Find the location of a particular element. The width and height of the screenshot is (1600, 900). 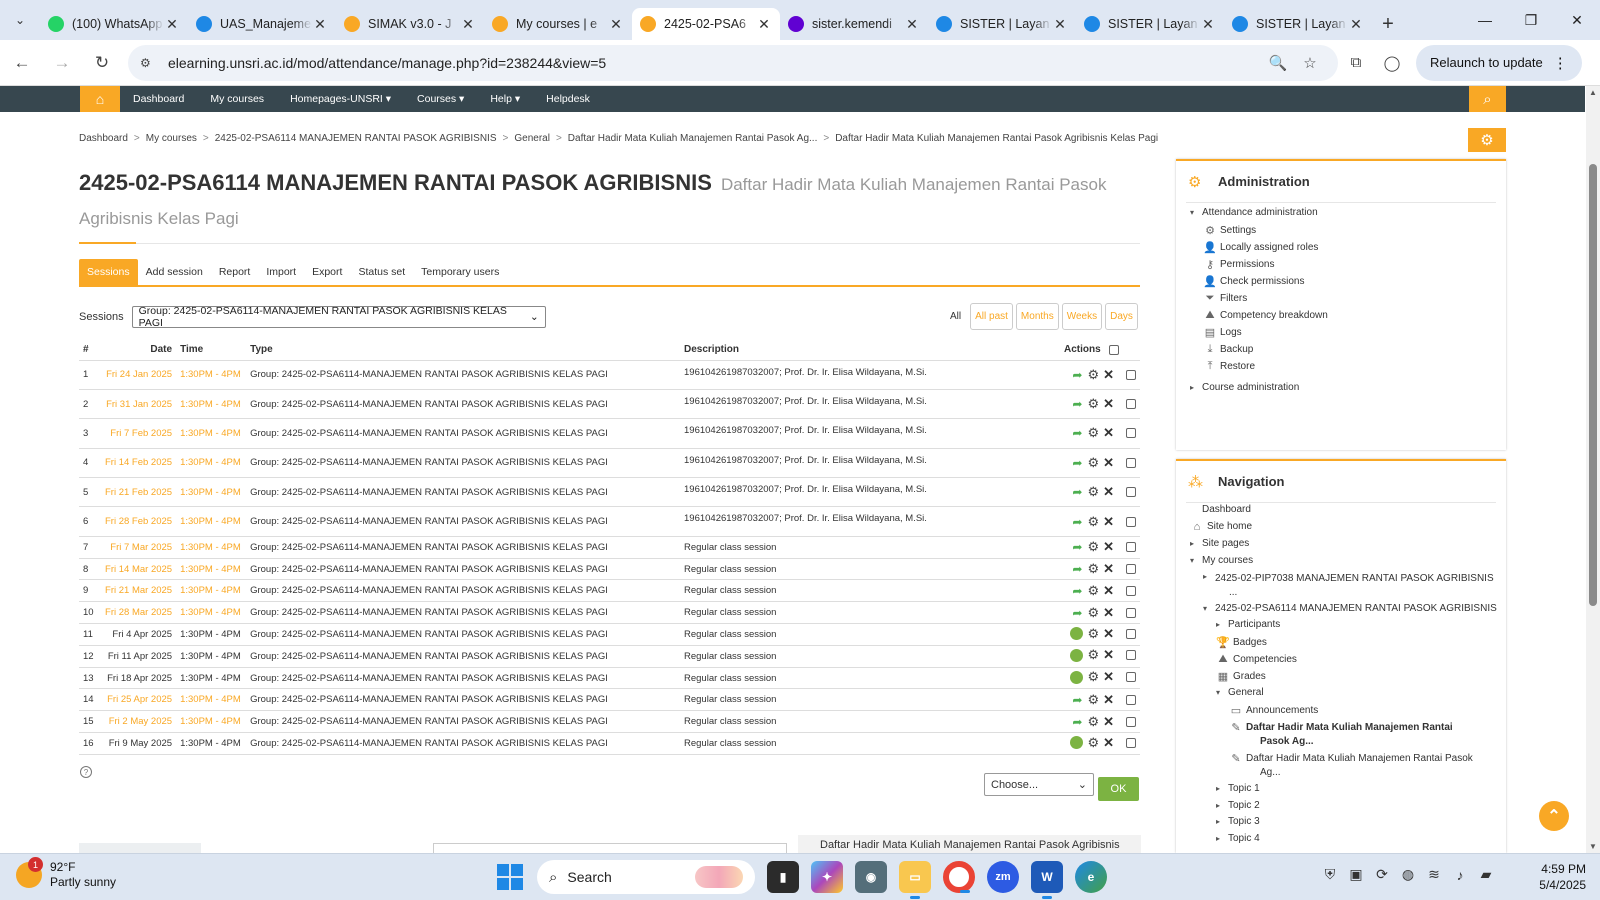

browser-tab: SISTER | Layan ✕ is located at coordinates (1002, 24).